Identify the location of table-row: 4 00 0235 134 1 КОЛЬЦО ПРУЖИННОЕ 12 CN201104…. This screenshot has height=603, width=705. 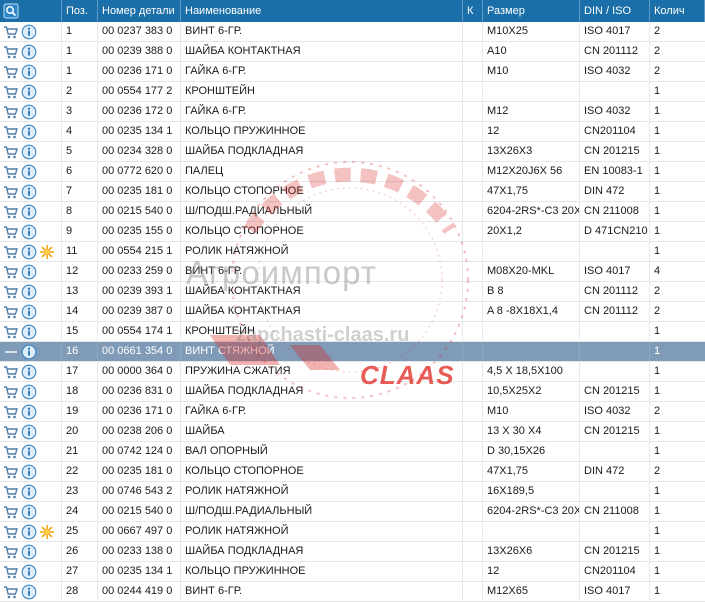
(352, 132).